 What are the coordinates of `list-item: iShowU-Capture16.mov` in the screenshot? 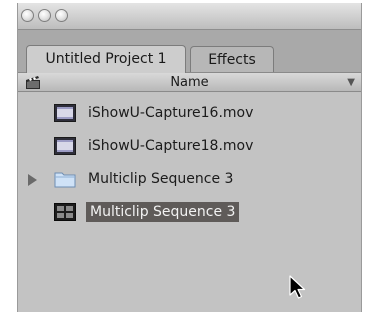 It's located at (189, 113).